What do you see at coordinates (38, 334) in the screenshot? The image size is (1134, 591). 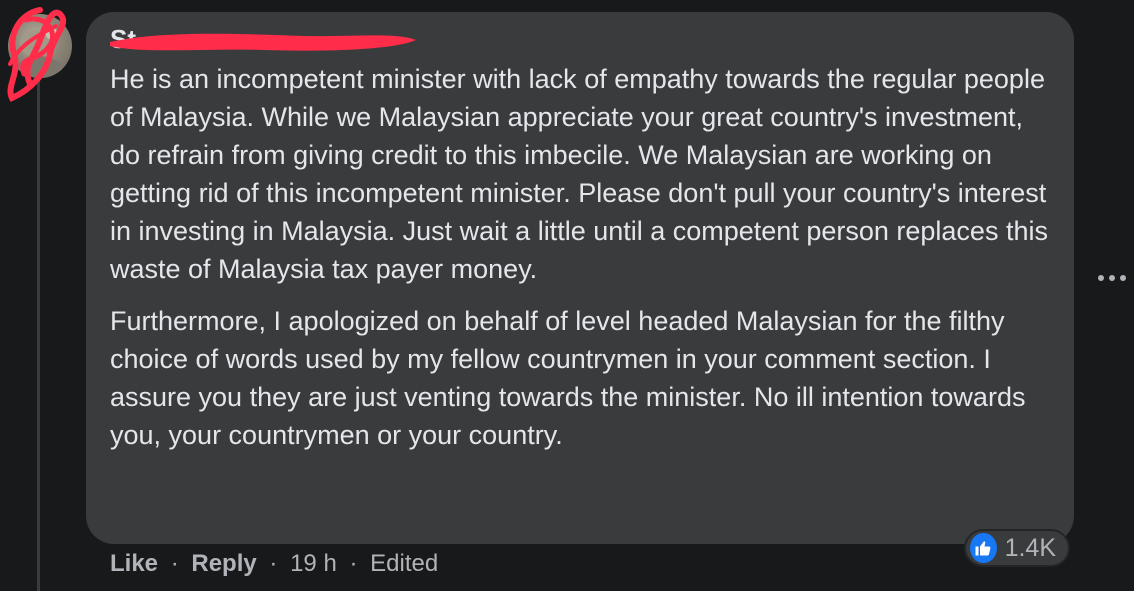 I see `thread-connector-line` at bounding box center [38, 334].